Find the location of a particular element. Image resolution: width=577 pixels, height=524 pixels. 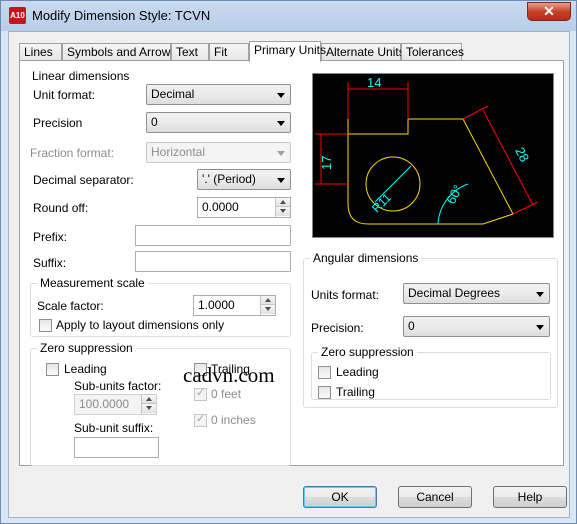

angular-leading-label: Leading is located at coordinates (357, 372).